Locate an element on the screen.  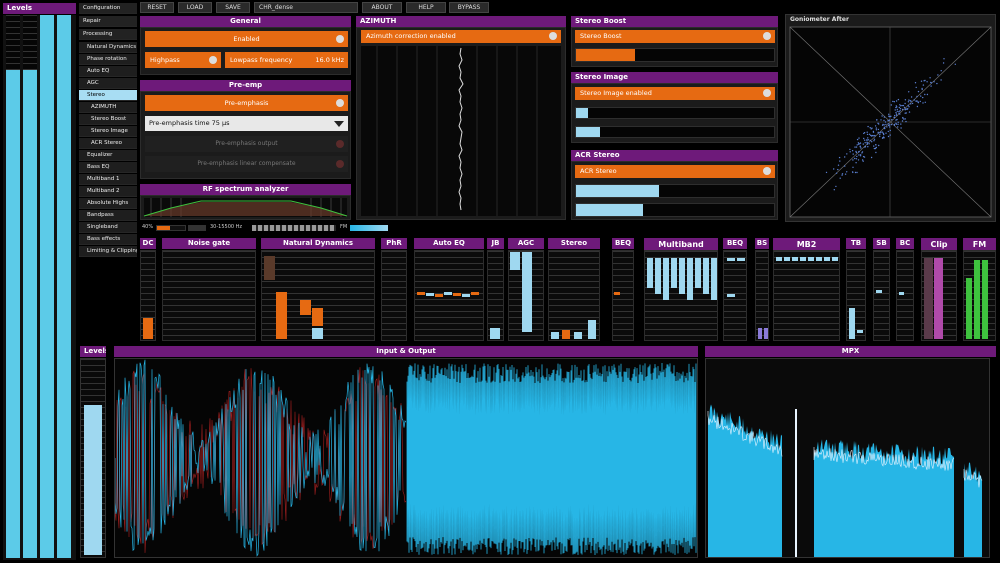
tb-bar is located at coordinates (860, 331).